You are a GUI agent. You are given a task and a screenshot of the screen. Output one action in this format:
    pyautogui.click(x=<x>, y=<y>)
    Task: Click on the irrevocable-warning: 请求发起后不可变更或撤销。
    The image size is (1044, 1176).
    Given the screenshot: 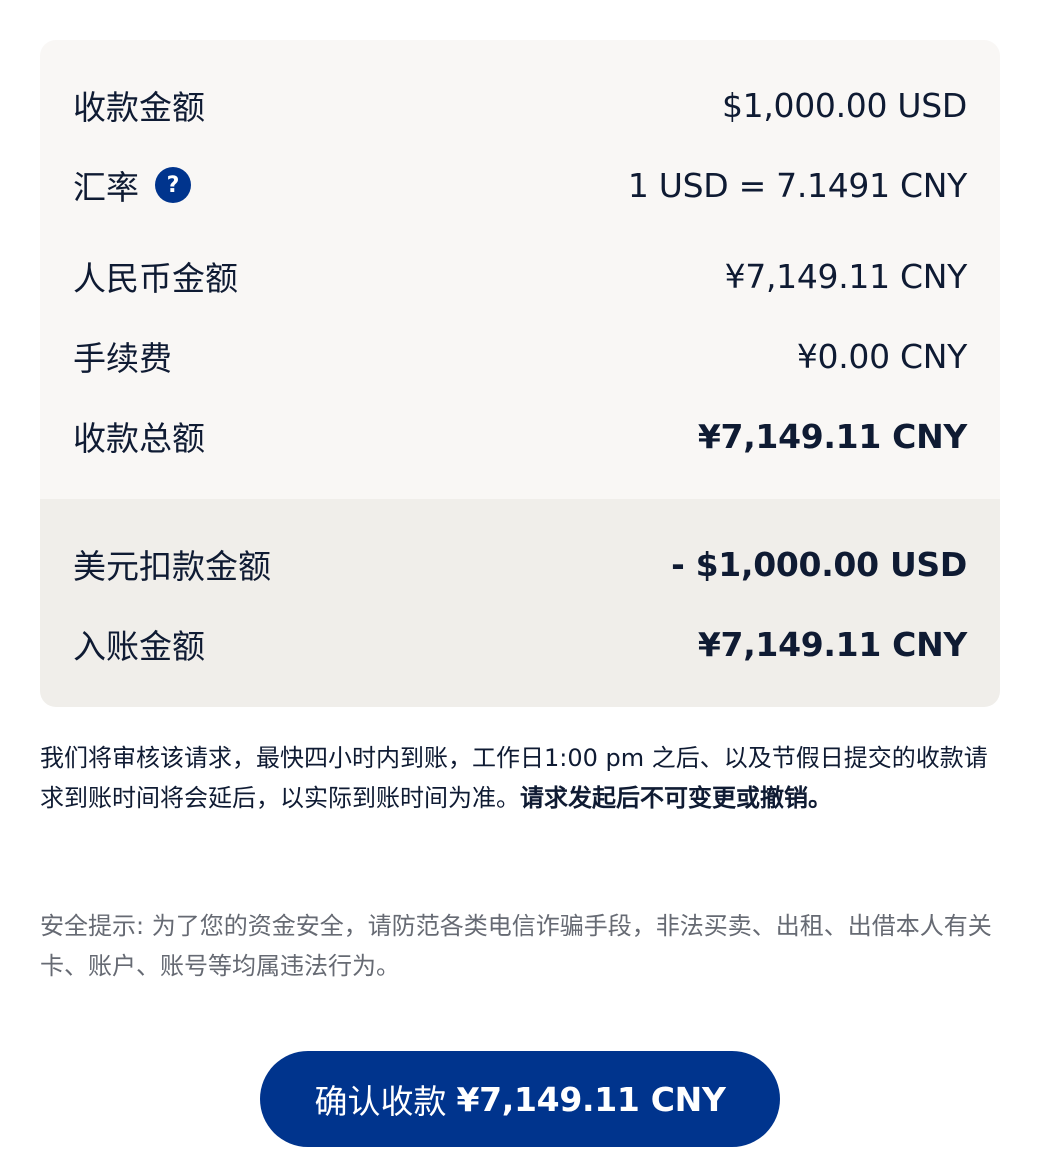 What is the action you would take?
    pyautogui.click(x=676, y=798)
    